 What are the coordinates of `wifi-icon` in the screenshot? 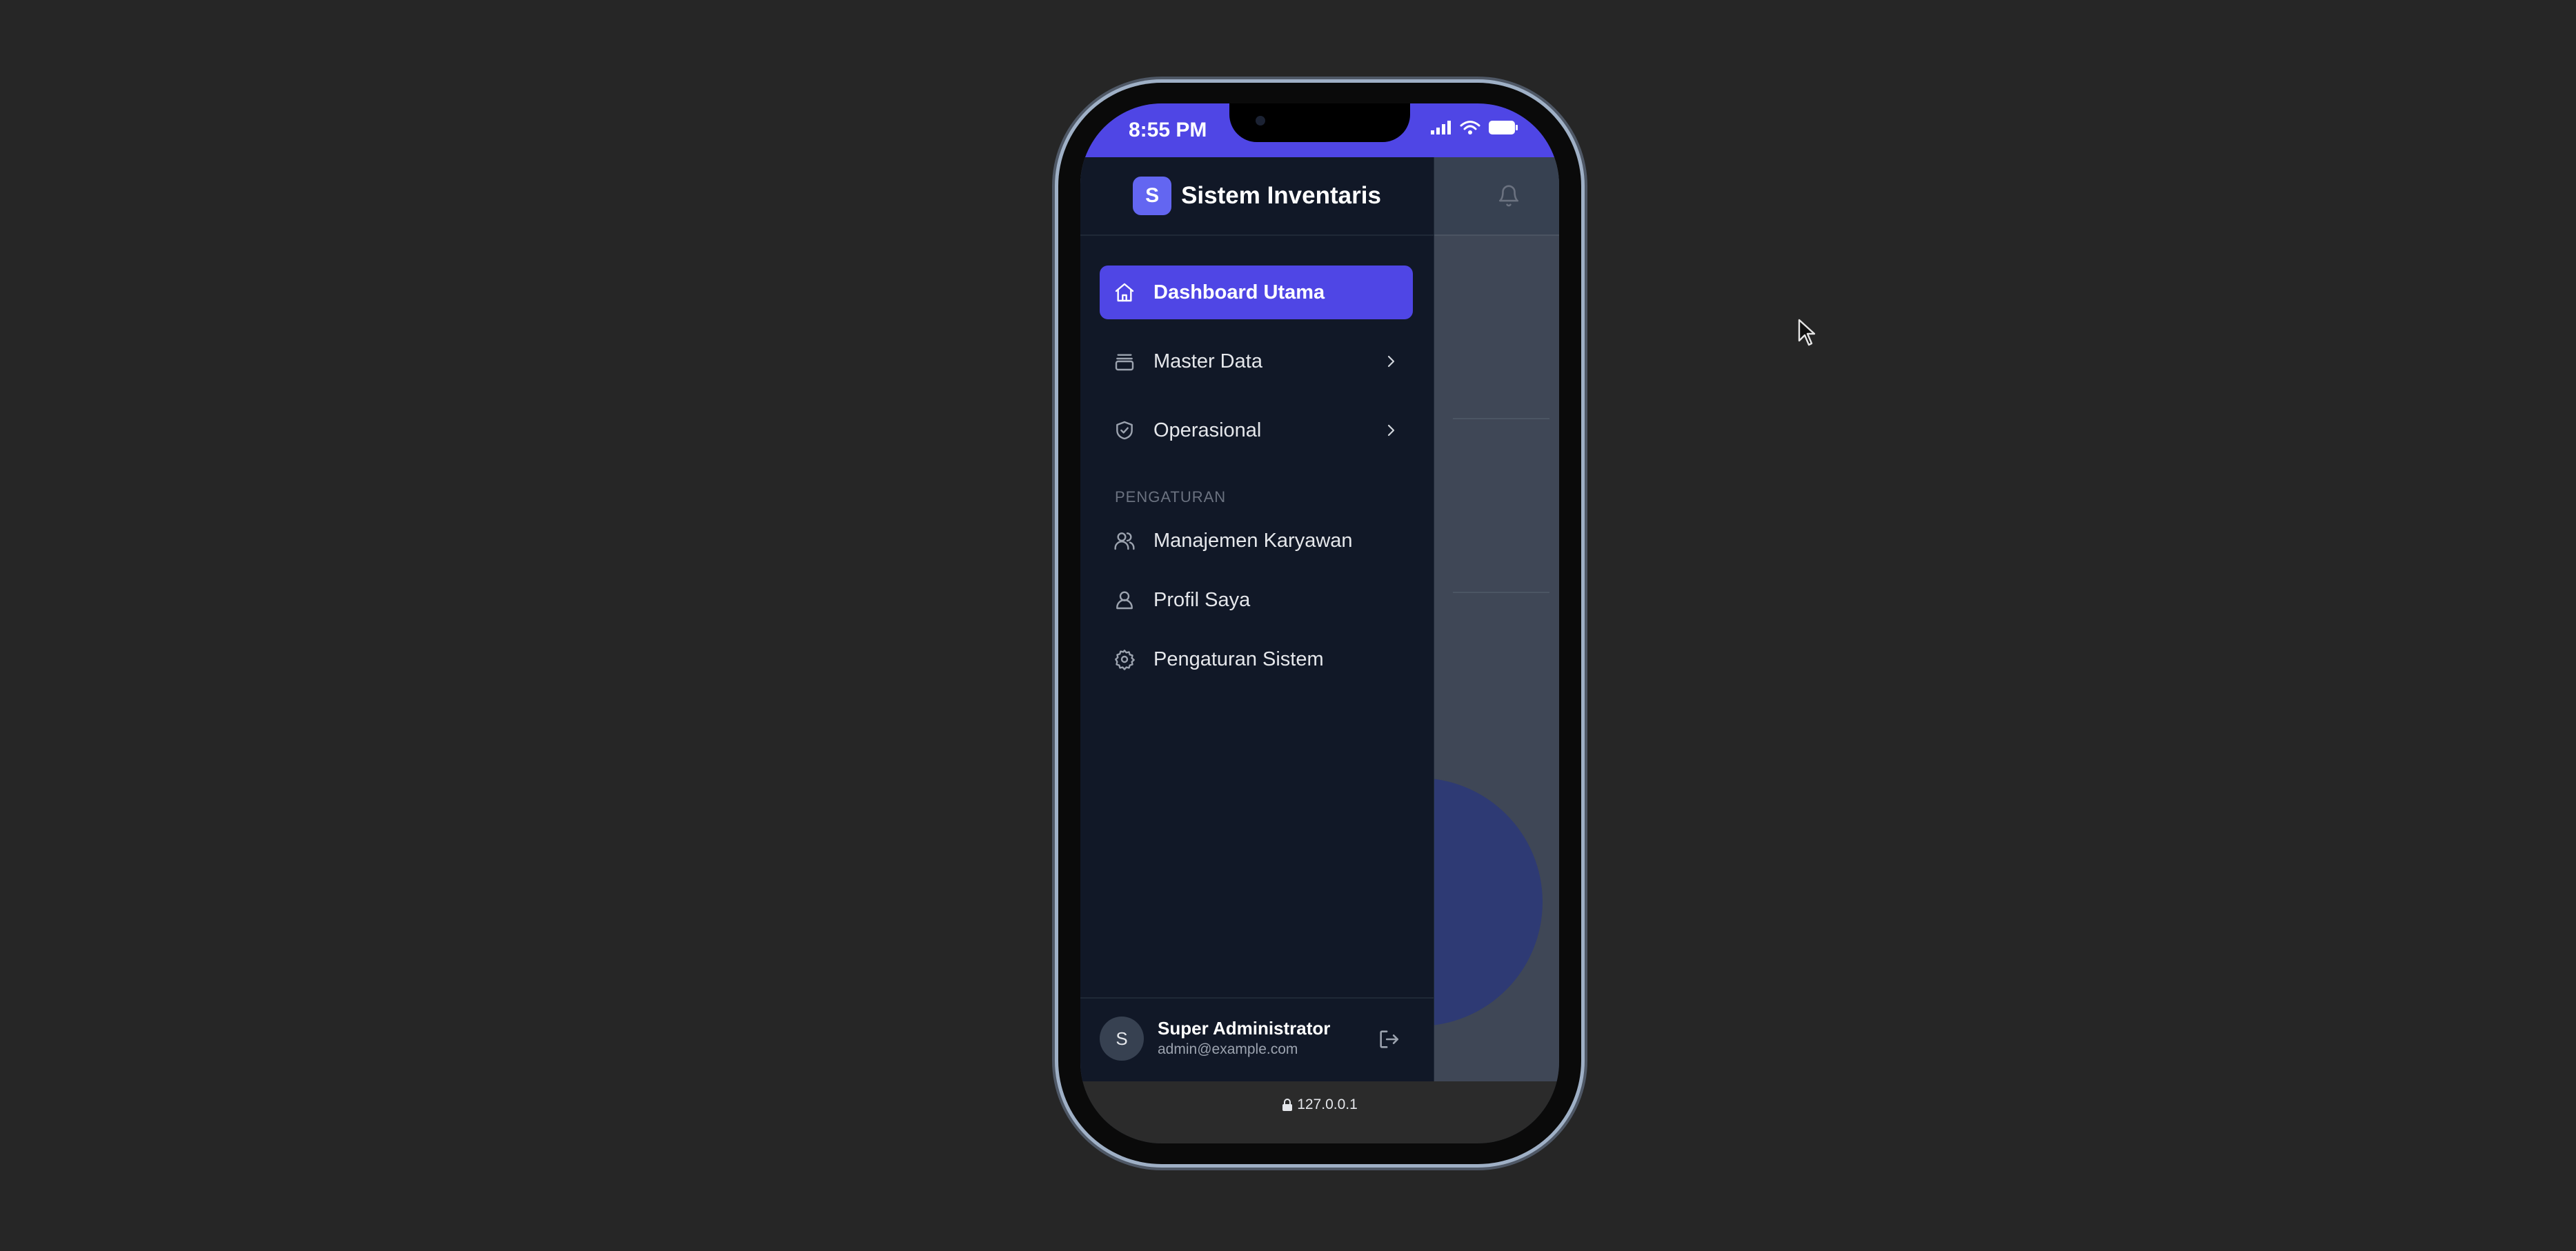 It's located at (1470, 127).